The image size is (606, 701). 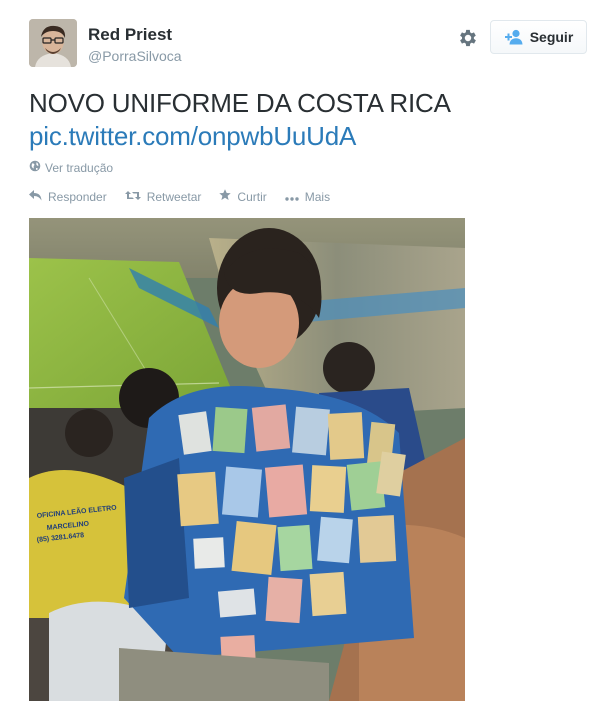 I want to click on reply-button: Responder, so click(x=68, y=196).